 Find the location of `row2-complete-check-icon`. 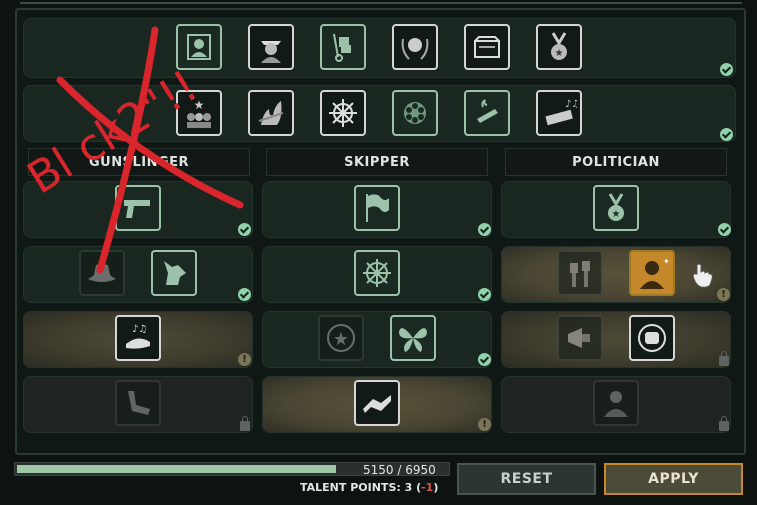

row2-complete-check-icon is located at coordinates (726, 134).